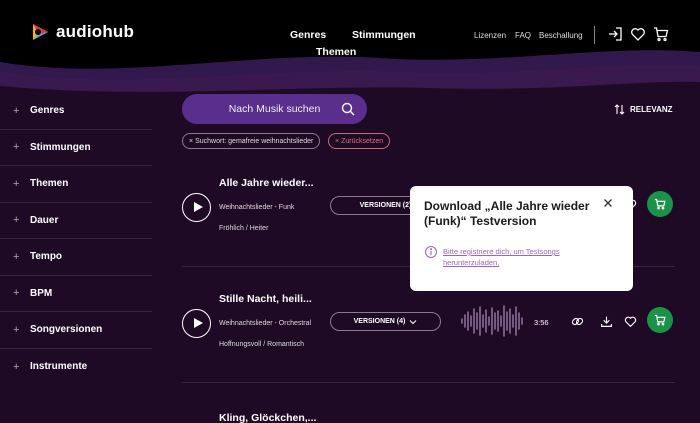 The height and width of the screenshot is (423, 700). What do you see at coordinates (76, 221) in the screenshot?
I see `sidebar-item-dauer: + Dauer` at bounding box center [76, 221].